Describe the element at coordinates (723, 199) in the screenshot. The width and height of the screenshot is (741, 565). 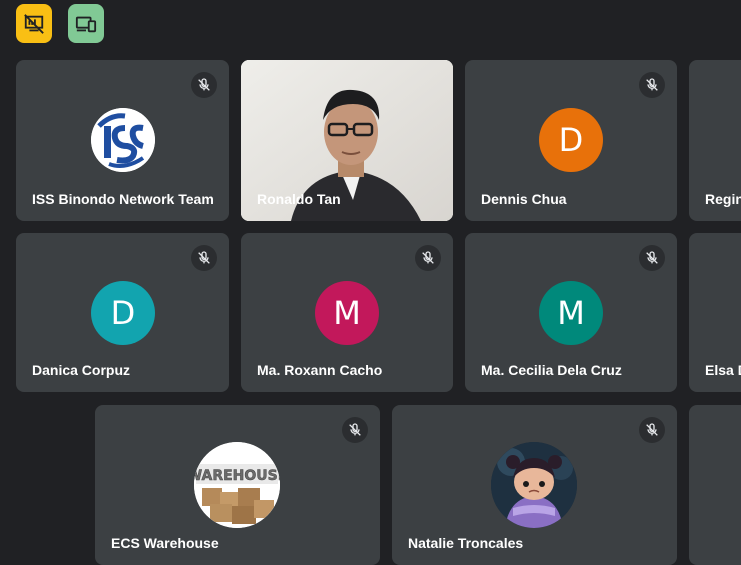
I see `participant-name: Regin` at that location.